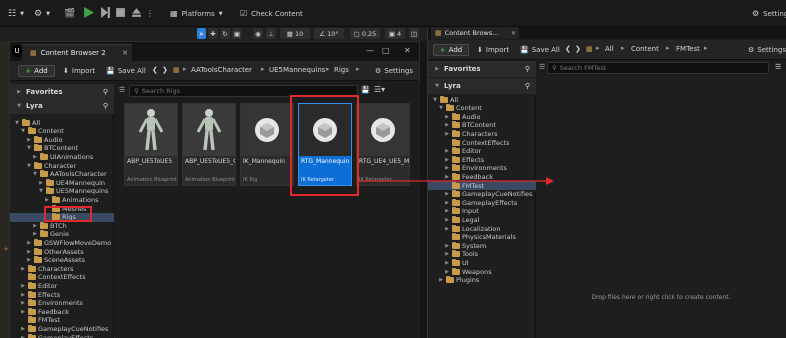 The image size is (786, 338). I want to click on asset-search-input: ⚲ Search FMTest, so click(658, 68).